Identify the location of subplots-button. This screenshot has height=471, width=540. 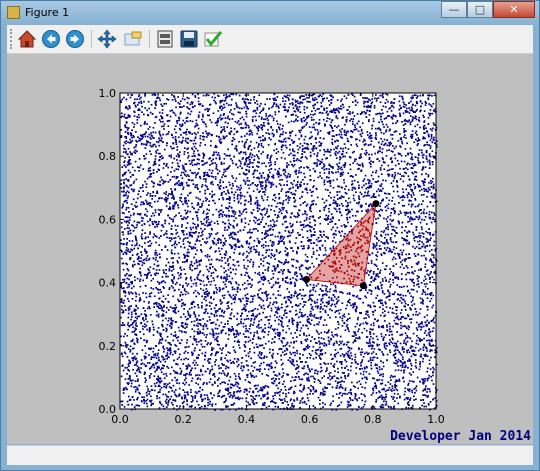
(165, 39).